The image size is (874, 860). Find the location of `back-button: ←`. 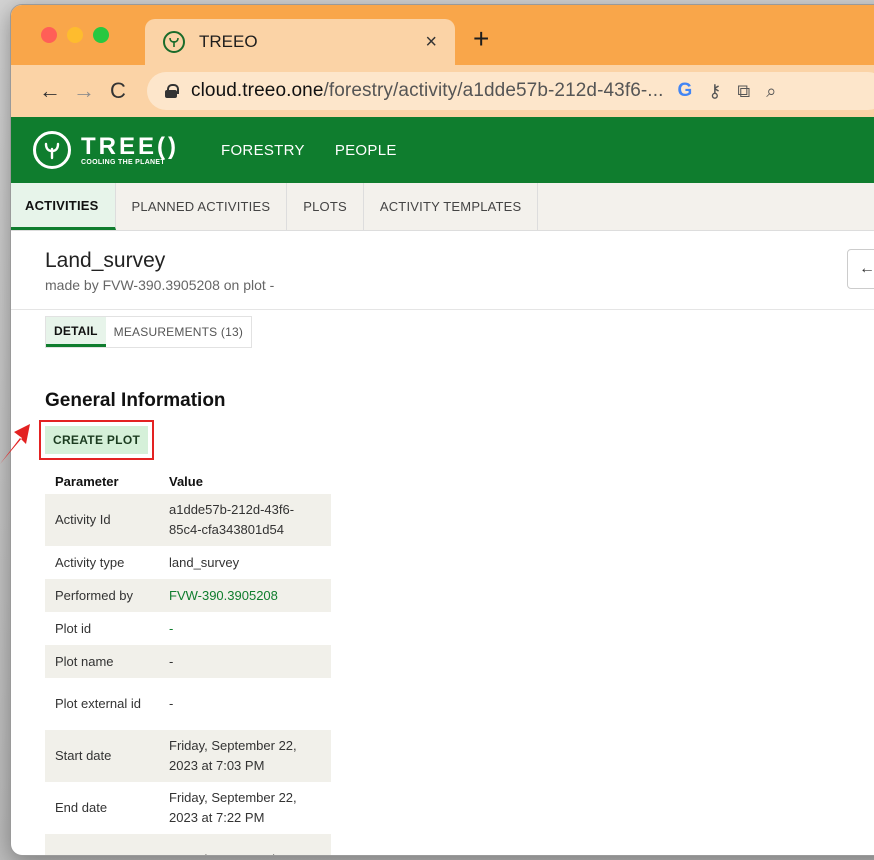

back-button: ← is located at coordinates (860, 269).